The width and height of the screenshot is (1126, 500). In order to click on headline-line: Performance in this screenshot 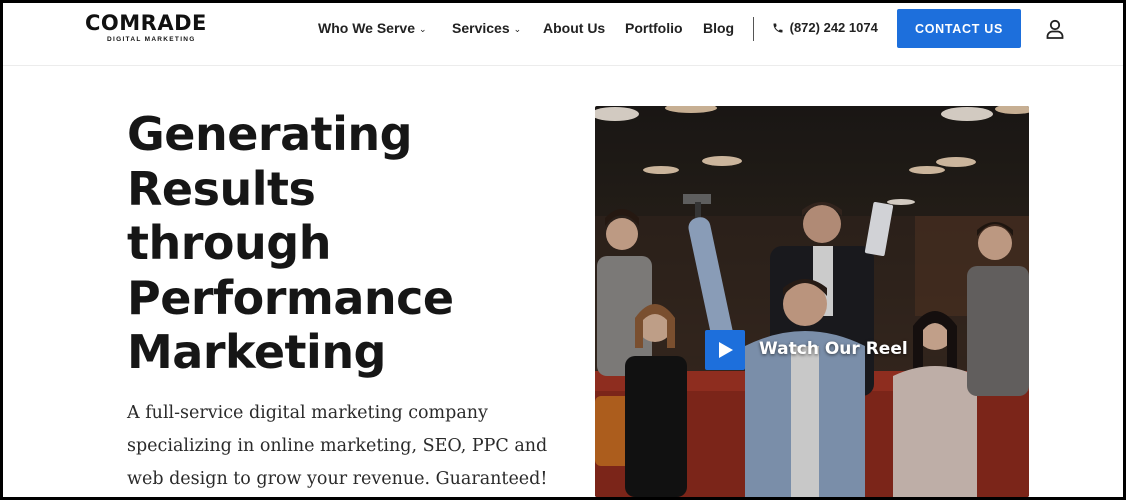, I will do `click(290, 297)`.